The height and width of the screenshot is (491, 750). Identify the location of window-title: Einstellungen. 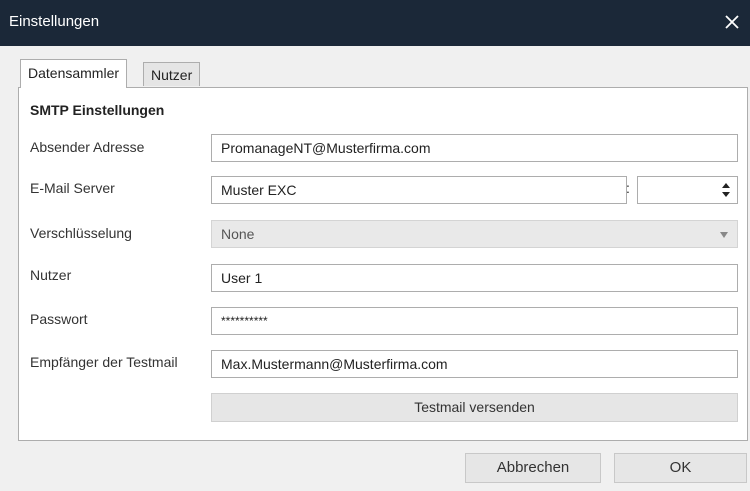
(54, 21).